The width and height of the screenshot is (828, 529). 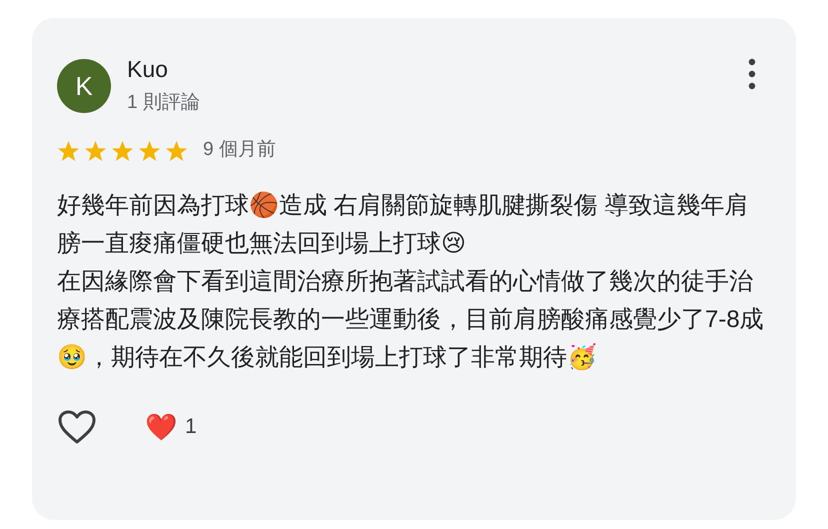 I want to click on review-count: 1 則評論, so click(x=163, y=103).